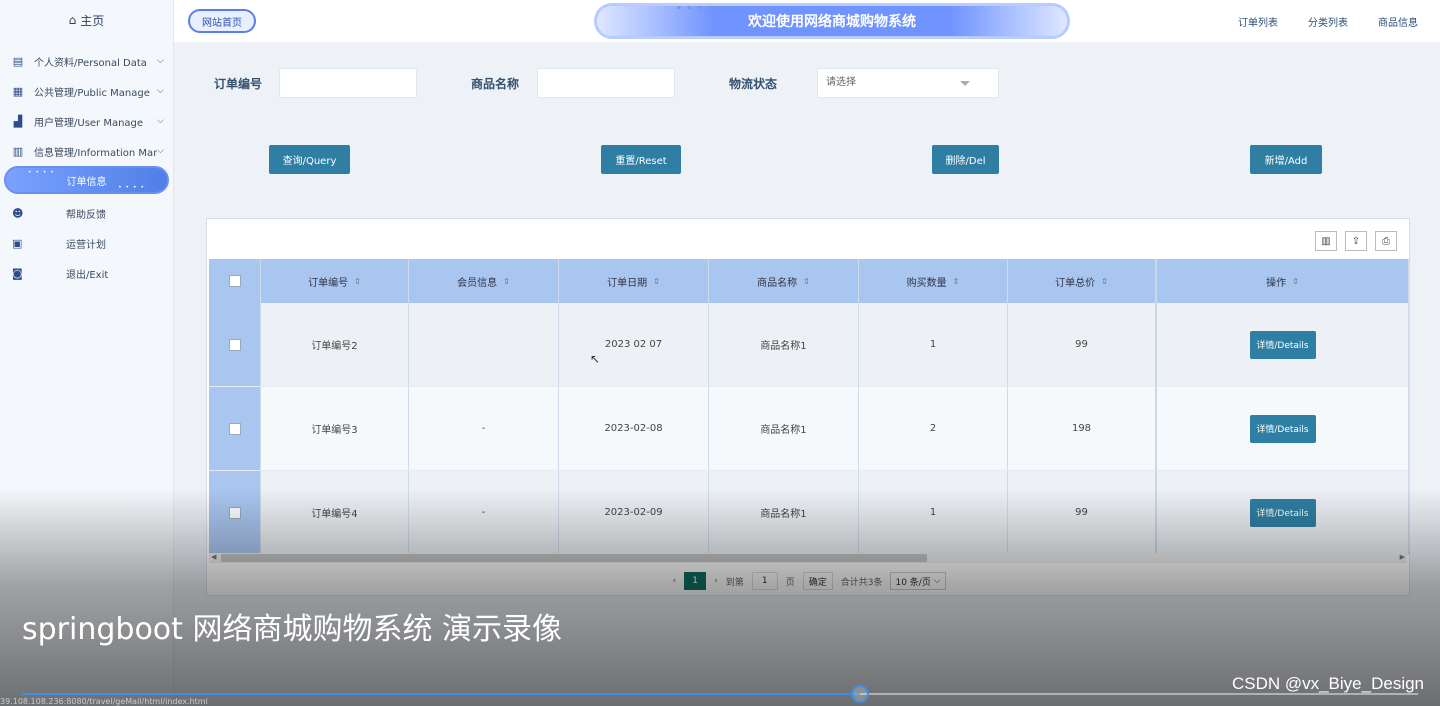 This screenshot has width=1440, height=706. What do you see at coordinates (1327, 683) in the screenshot?
I see `watermark: CSDN @vx_Biye_Design` at bounding box center [1327, 683].